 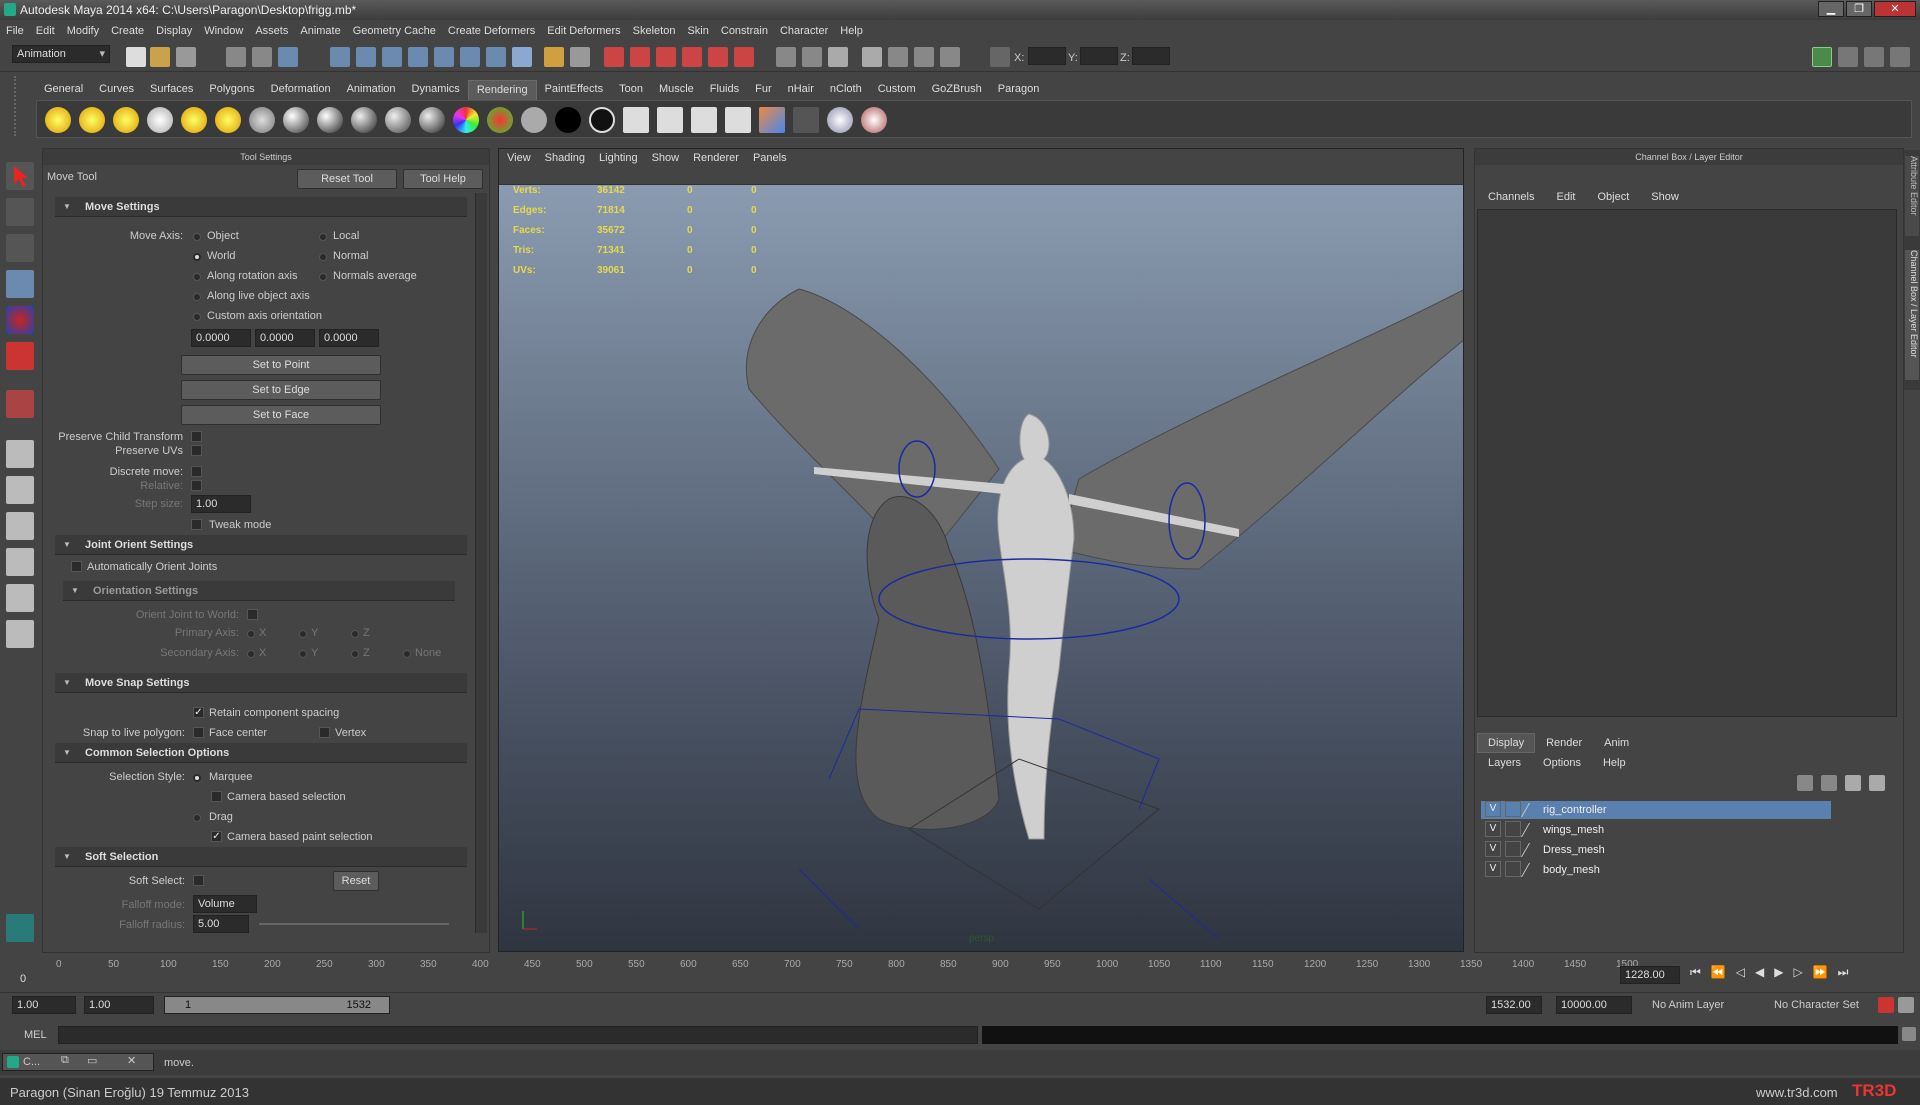 I want to click on current-frame-field: 1228.00, so click(x=1650, y=975).